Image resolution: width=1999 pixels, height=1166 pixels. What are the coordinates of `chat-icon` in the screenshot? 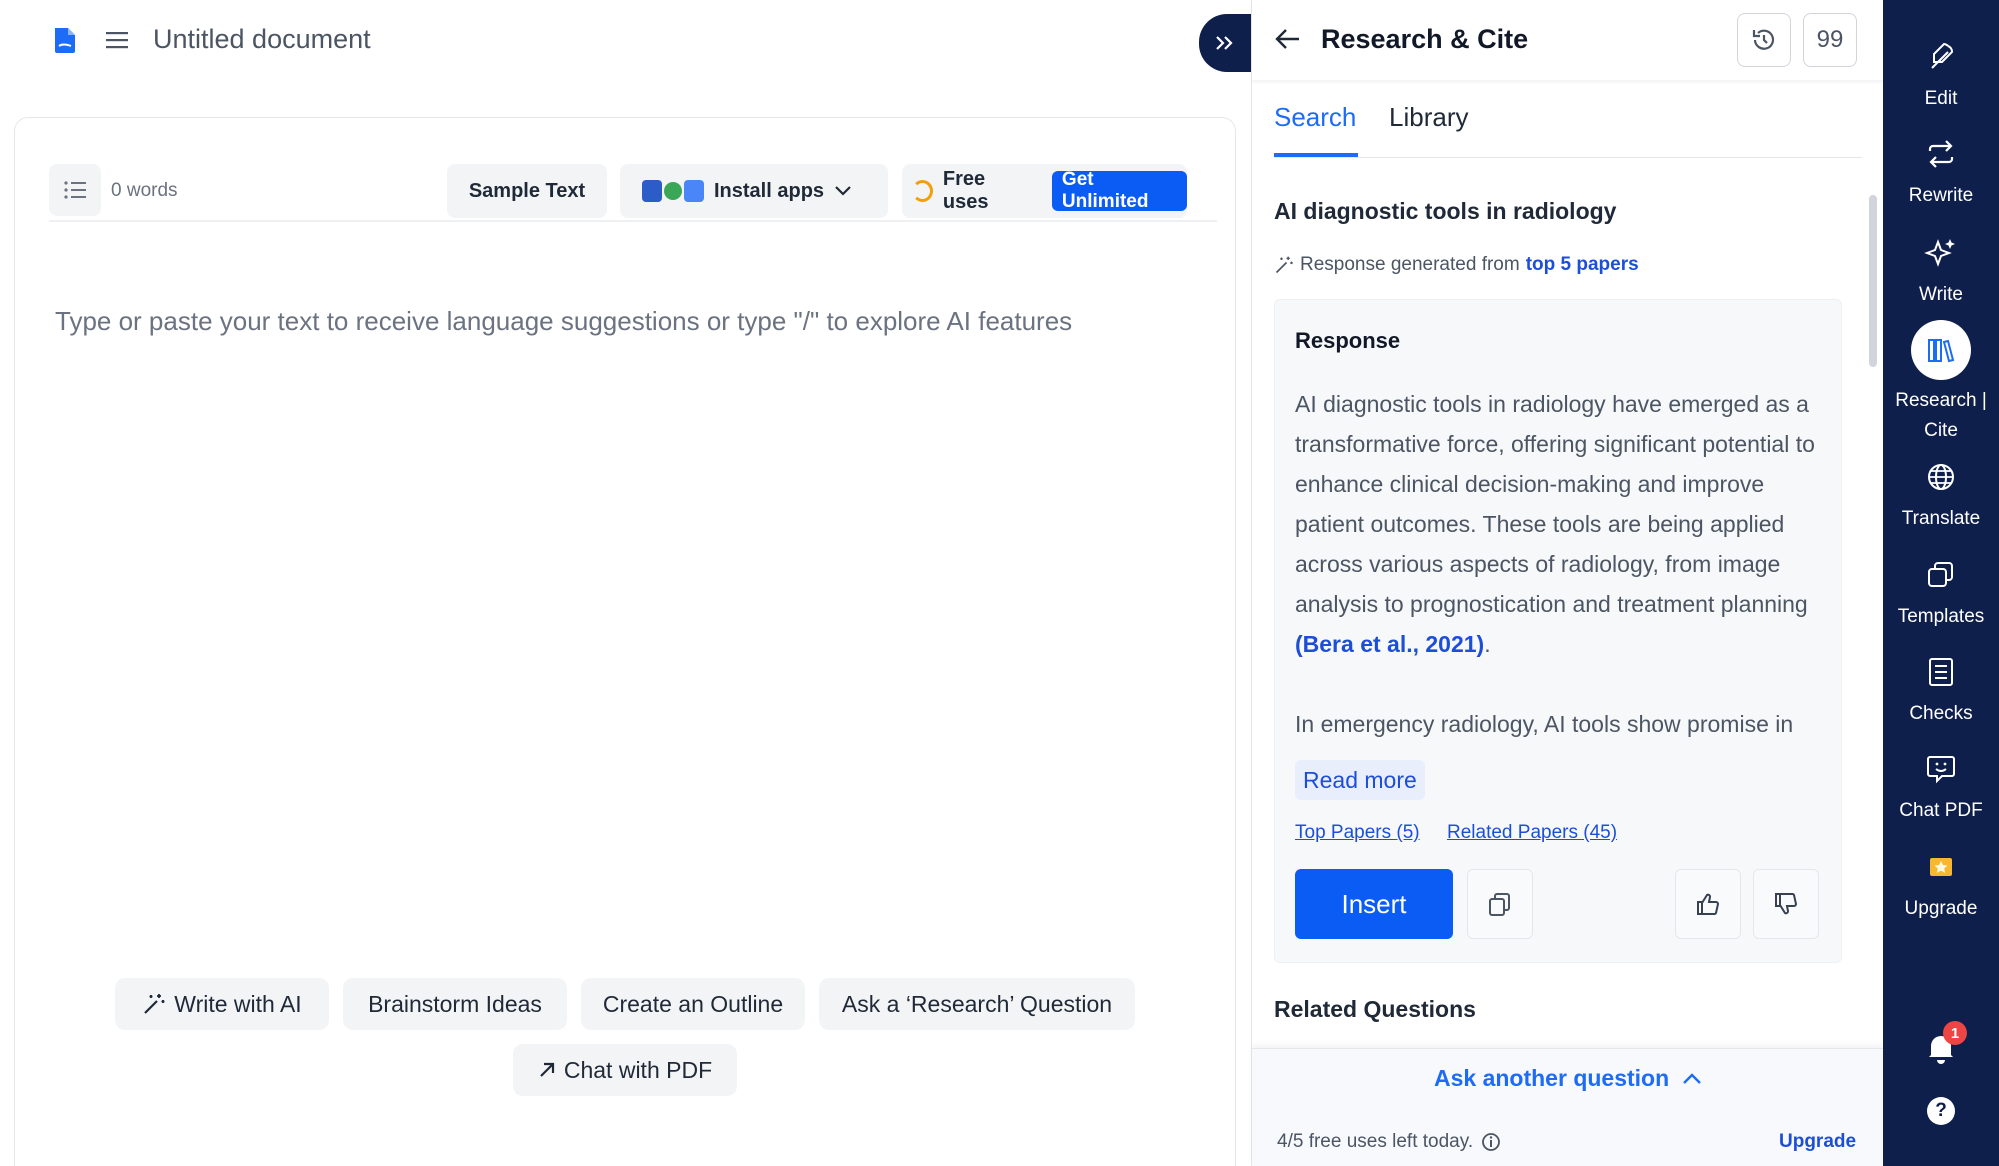 It's located at (1941, 770).